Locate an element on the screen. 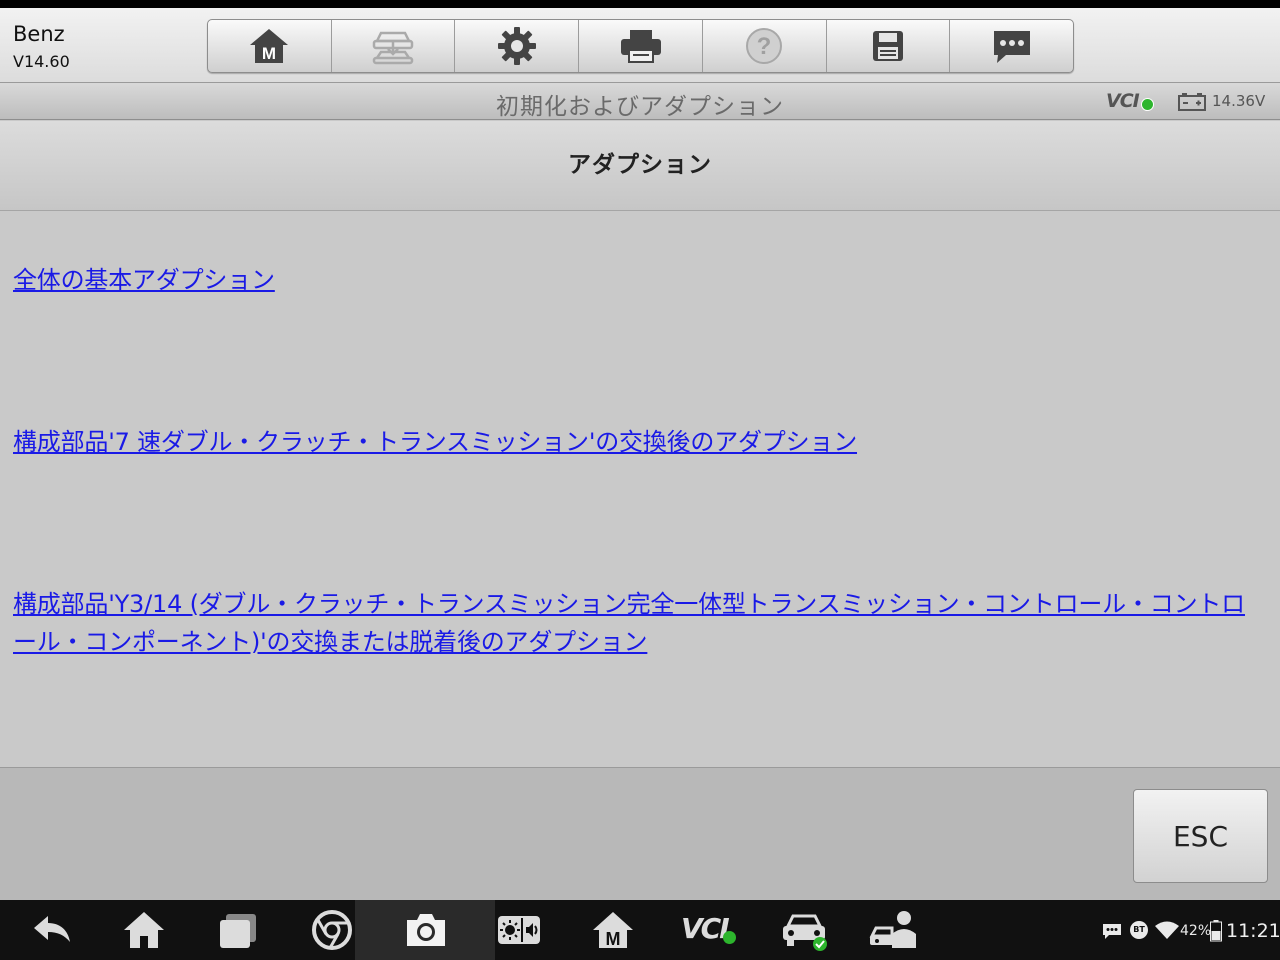 This screenshot has width=1280, height=960. chrome-icon is located at coordinates (332, 930).